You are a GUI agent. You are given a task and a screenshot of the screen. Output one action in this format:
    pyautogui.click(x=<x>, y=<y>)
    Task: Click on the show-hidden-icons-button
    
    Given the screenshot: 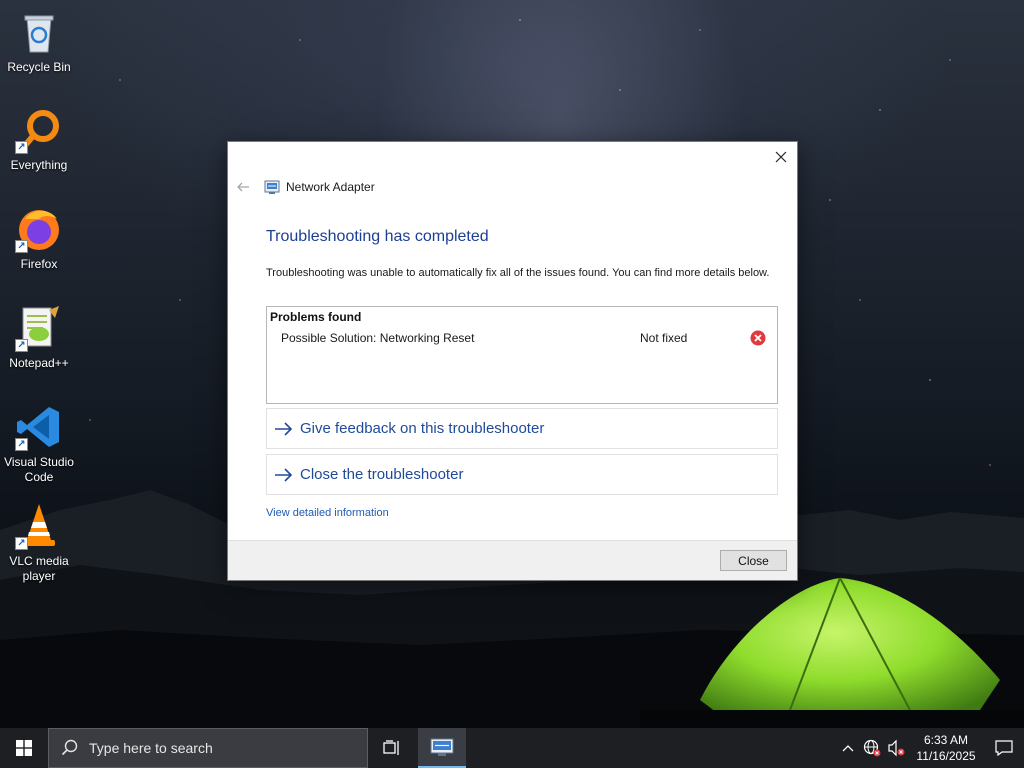 What is the action you would take?
    pyautogui.click(x=848, y=748)
    